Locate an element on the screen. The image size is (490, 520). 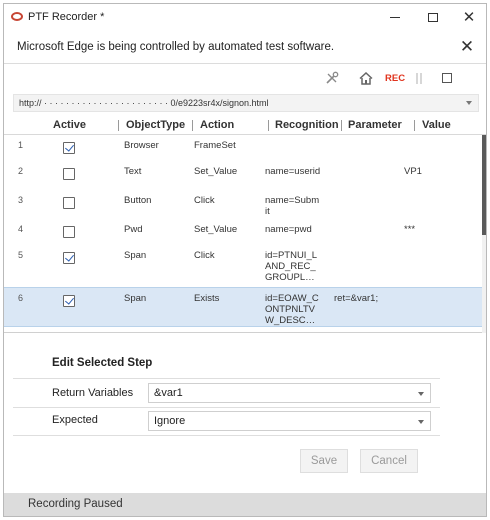
home-button is located at coordinates (366, 78).